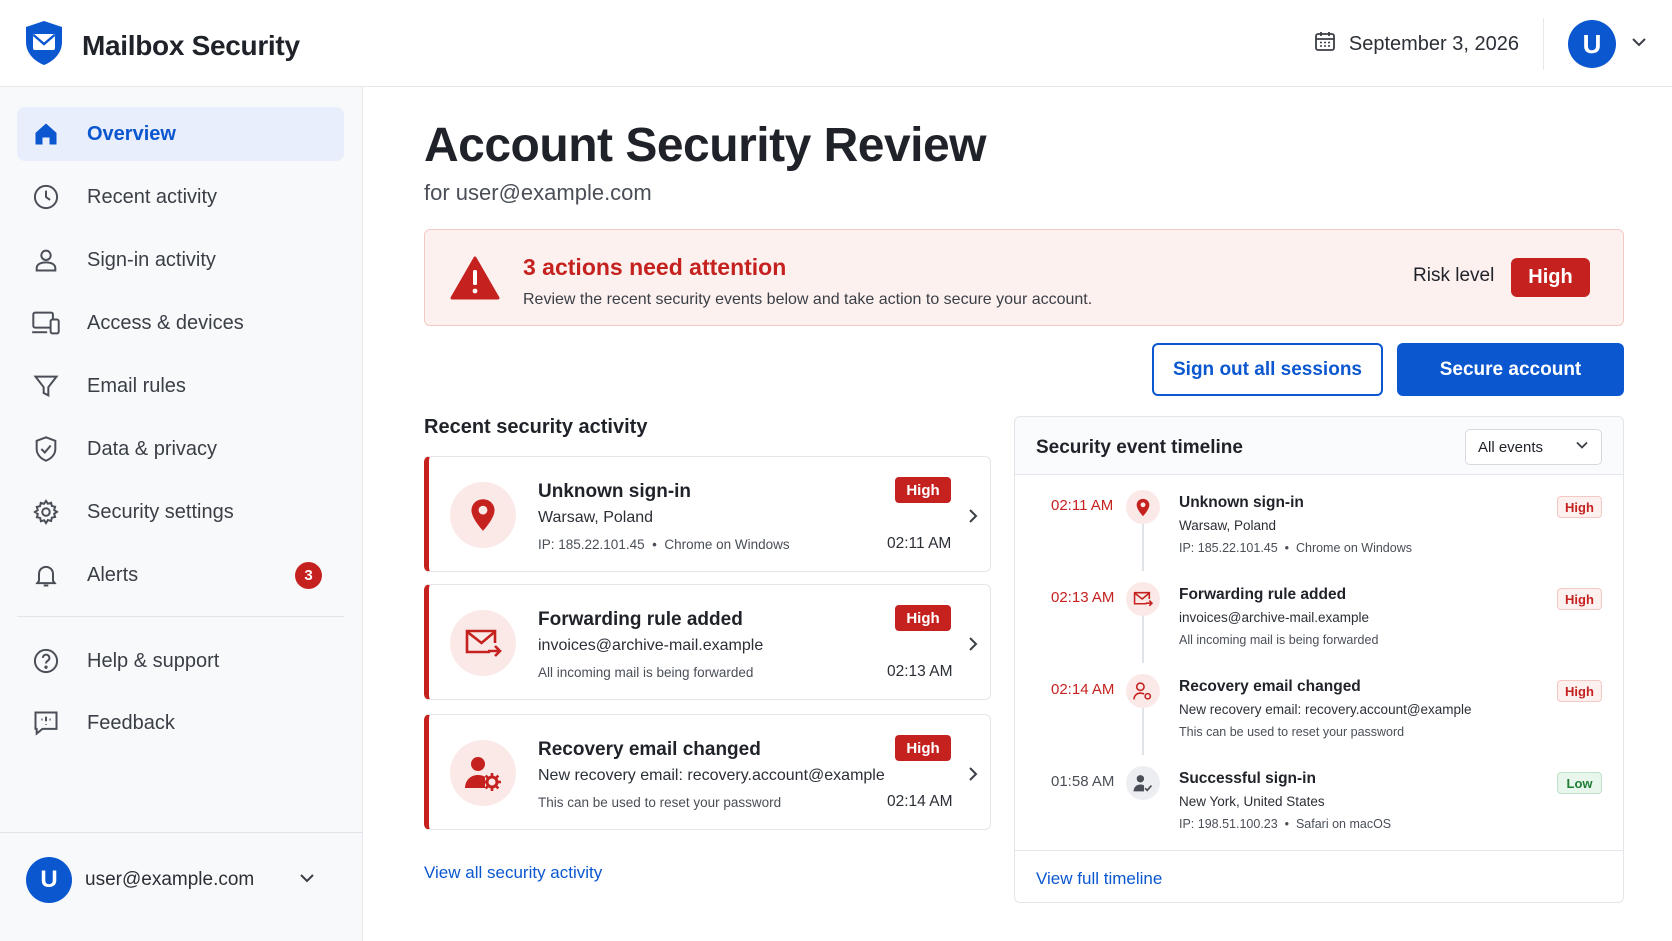 This screenshot has height=941, width=1672. What do you see at coordinates (1592, 44) in the screenshot?
I see `user-avatar: U` at bounding box center [1592, 44].